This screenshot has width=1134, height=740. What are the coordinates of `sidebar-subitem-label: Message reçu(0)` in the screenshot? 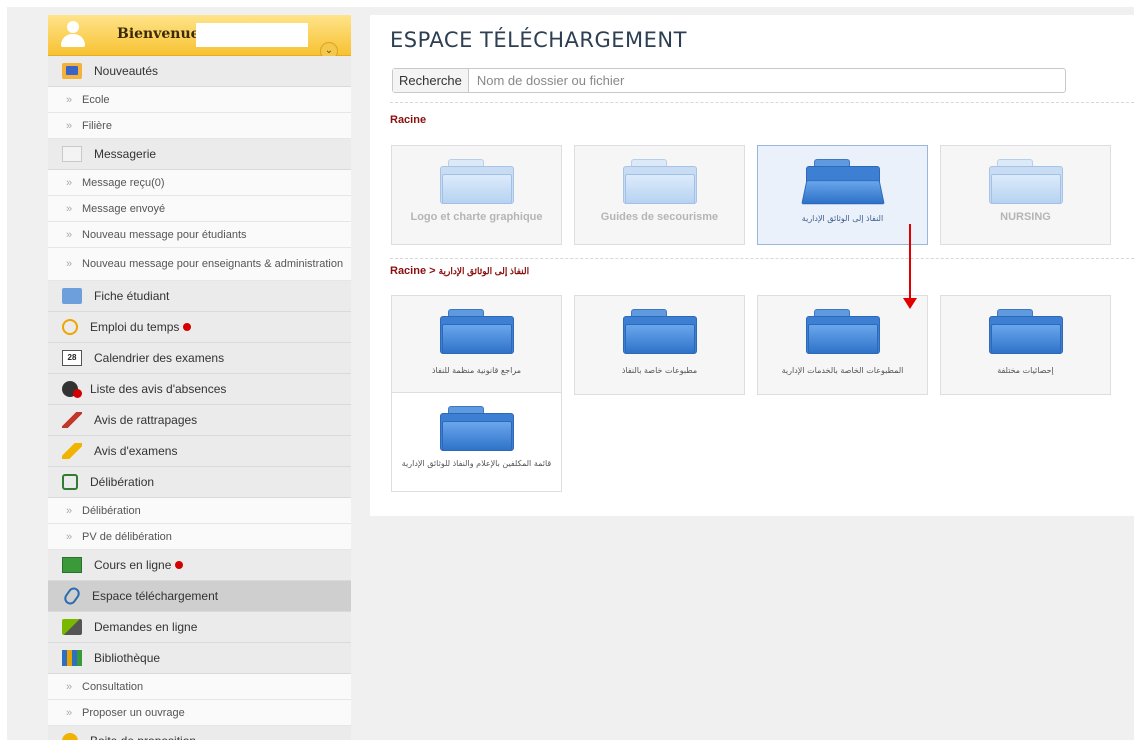 It's located at (123, 182).